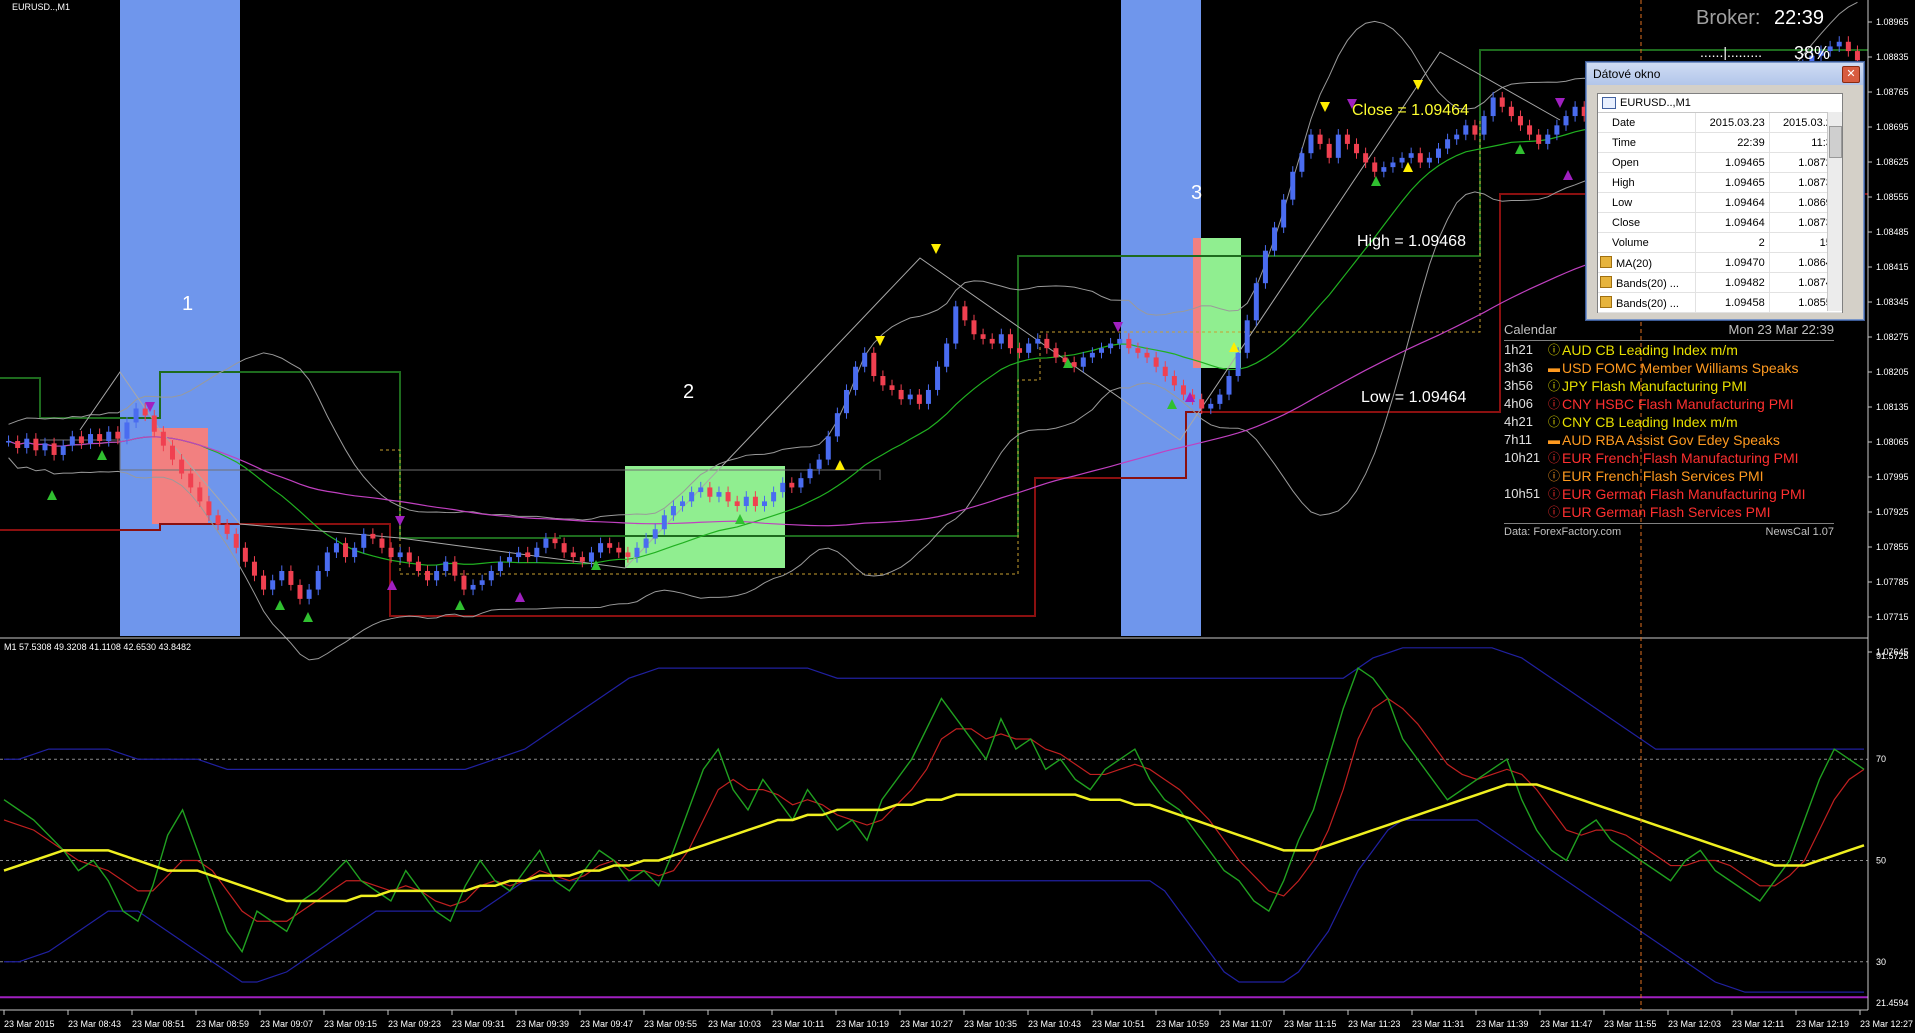  Describe the element at coordinates (1663, 476) in the screenshot. I see `event-title: EUR French Flash Services PMI` at that location.